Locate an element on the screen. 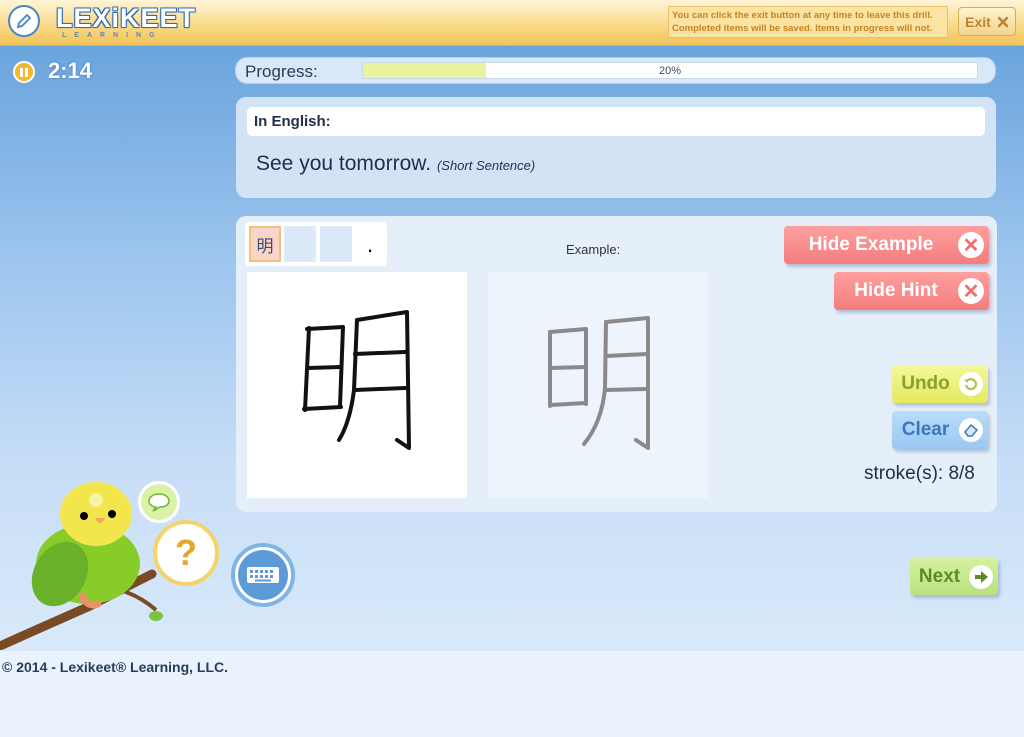 This screenshot has width=1024, height=737. logo-subtext: LEARNING is located at coordinates (112, 35).